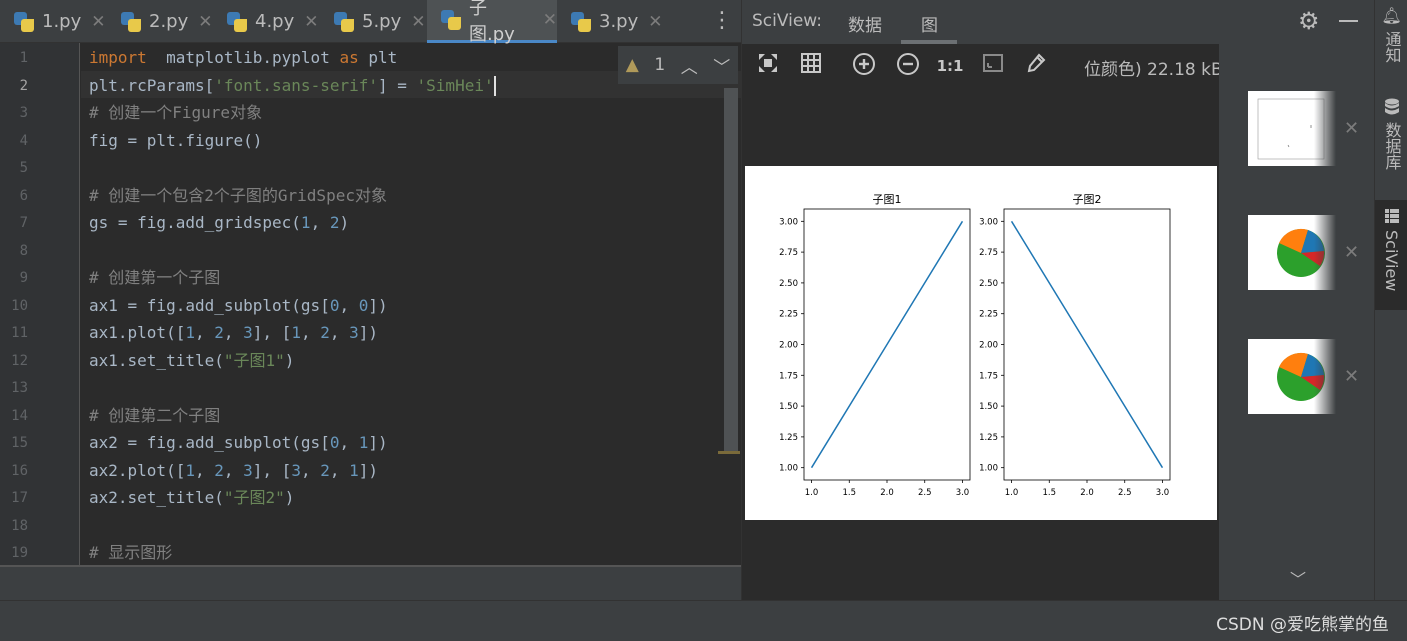 The height and width of the screenshot is (641, 1407). What do you see at coordinates (254, 497) in the screenshot?
I see `code-token: "子图2"` at bounding box center [254, 497].